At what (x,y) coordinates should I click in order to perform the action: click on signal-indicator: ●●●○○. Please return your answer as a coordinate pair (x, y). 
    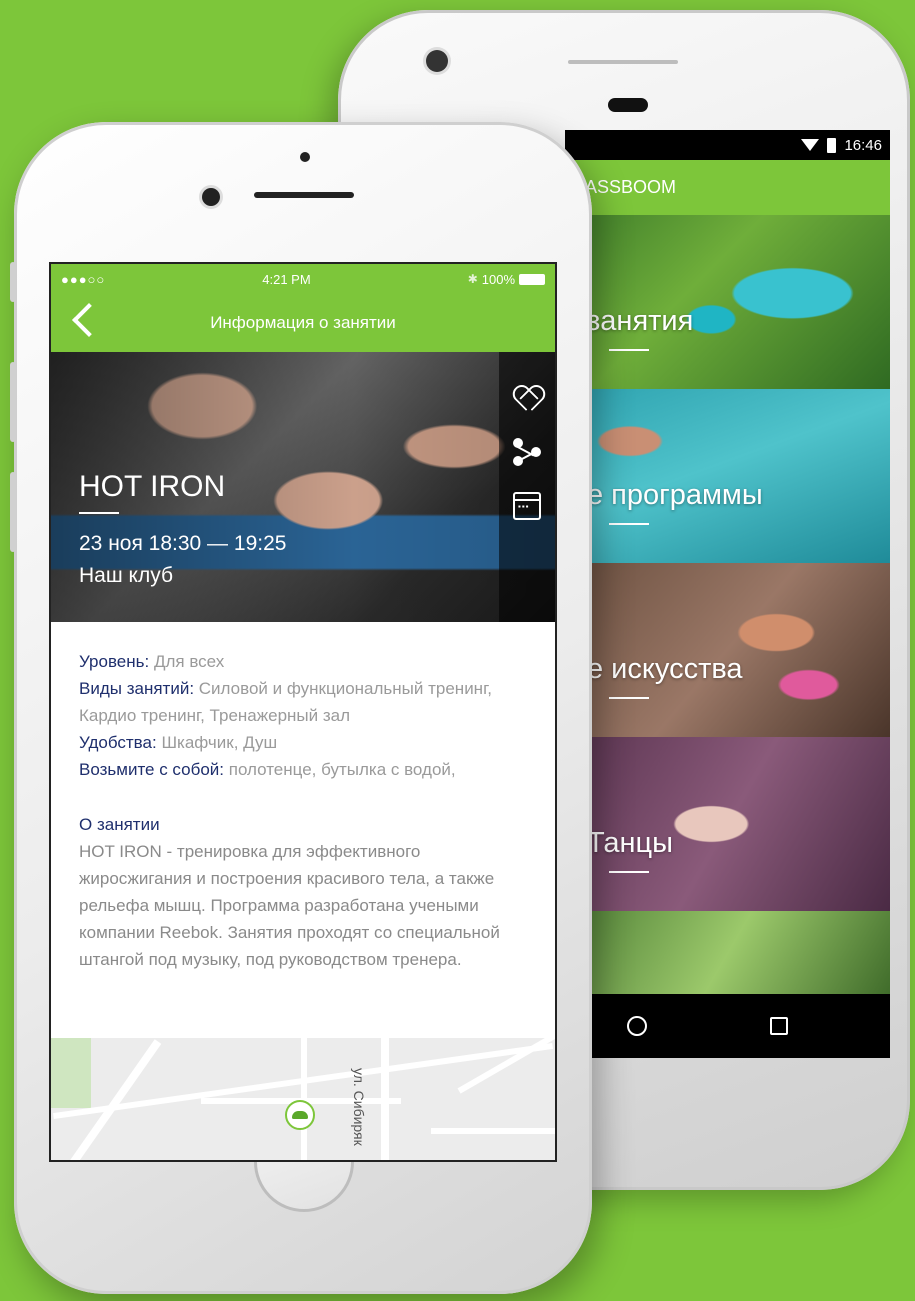
    Looking at the image, I should click on (83, 279).